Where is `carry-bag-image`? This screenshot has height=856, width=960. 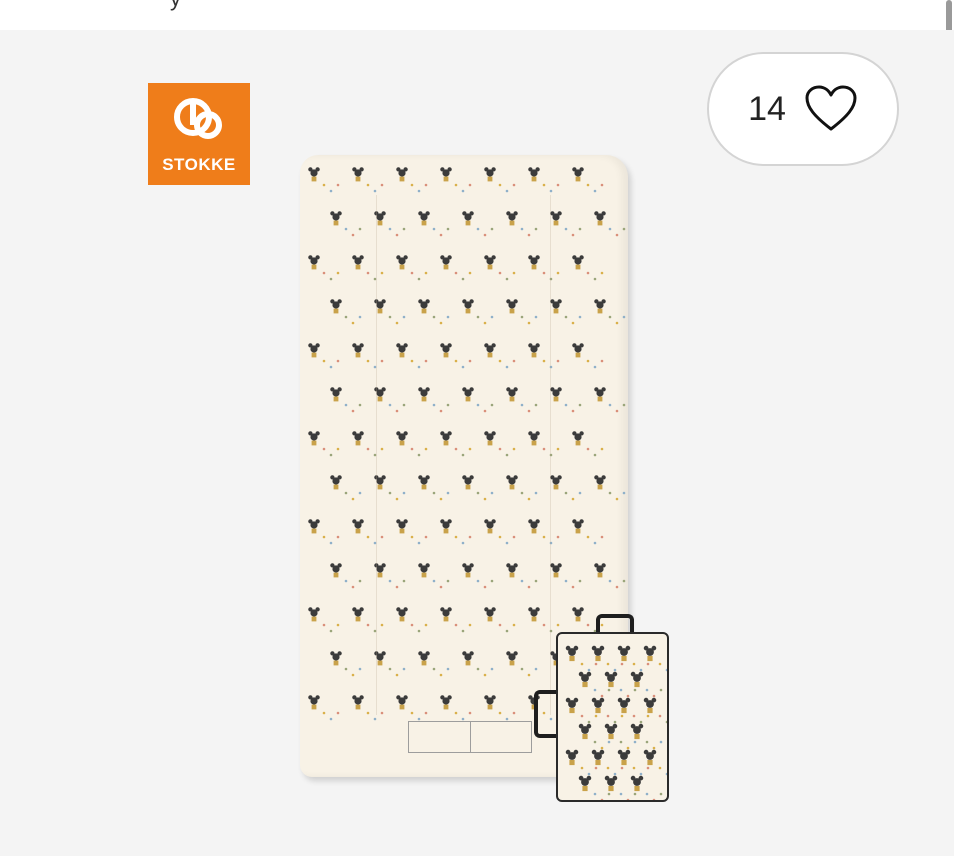 carry-bag-image is located at coordinates (612, 717).